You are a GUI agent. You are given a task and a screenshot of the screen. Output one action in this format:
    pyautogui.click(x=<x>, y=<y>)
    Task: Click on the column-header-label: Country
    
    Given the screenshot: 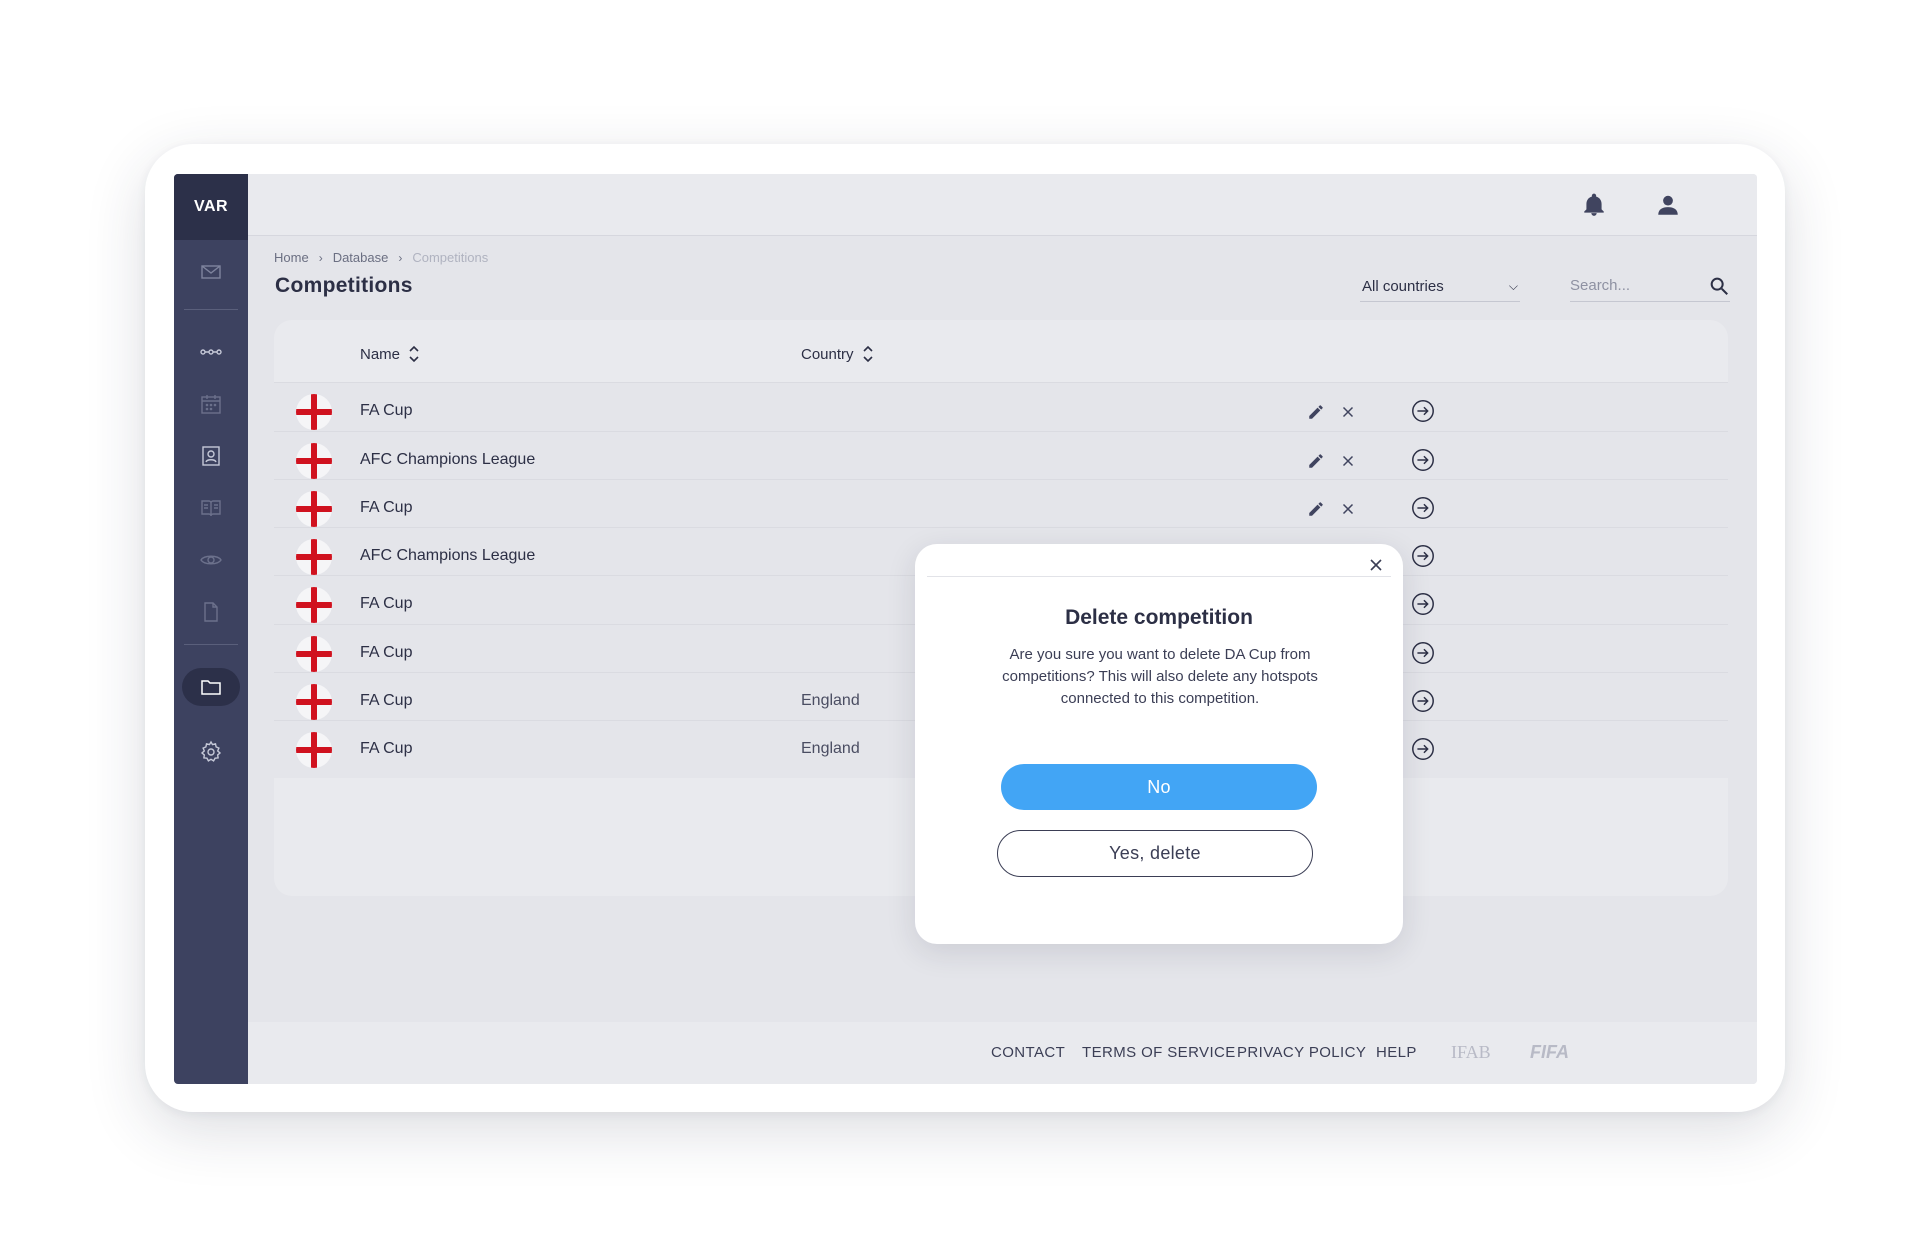 What is the action you would take?
    pyautogui.click(x=827, y=354)
    